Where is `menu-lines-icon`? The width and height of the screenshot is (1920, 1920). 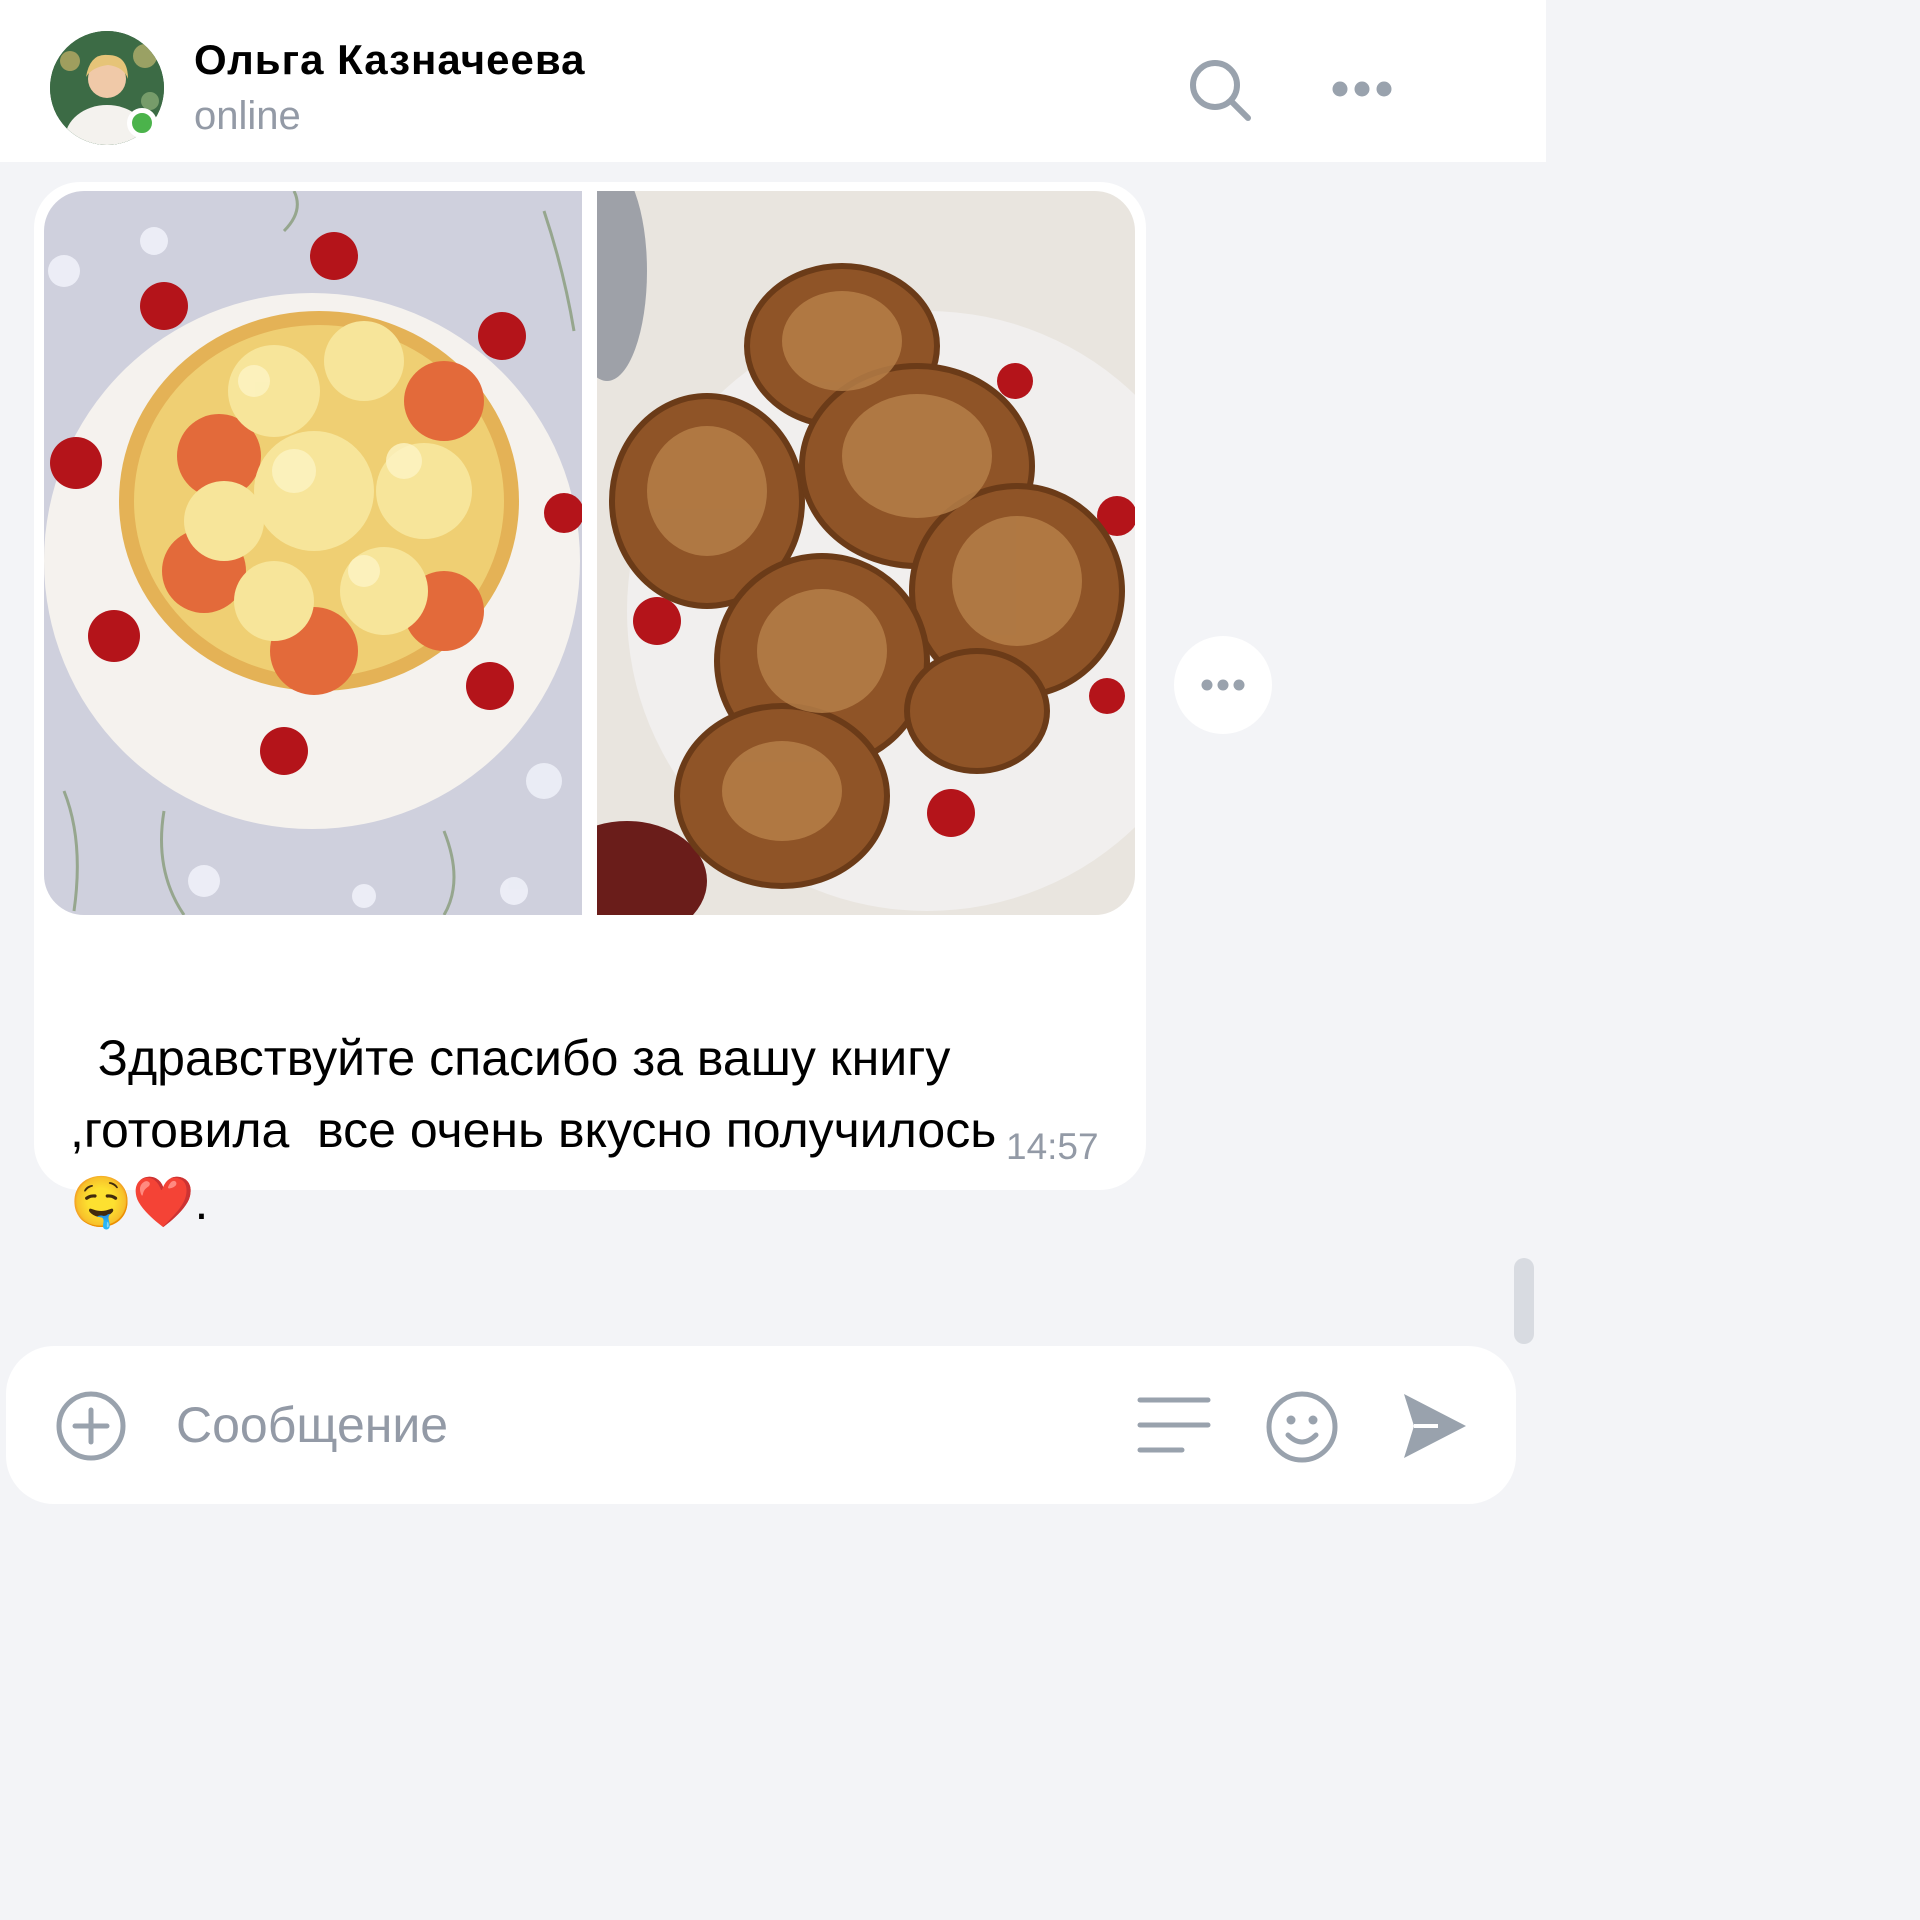 menu-lines-icon is located at coordinates (1174, 1425).